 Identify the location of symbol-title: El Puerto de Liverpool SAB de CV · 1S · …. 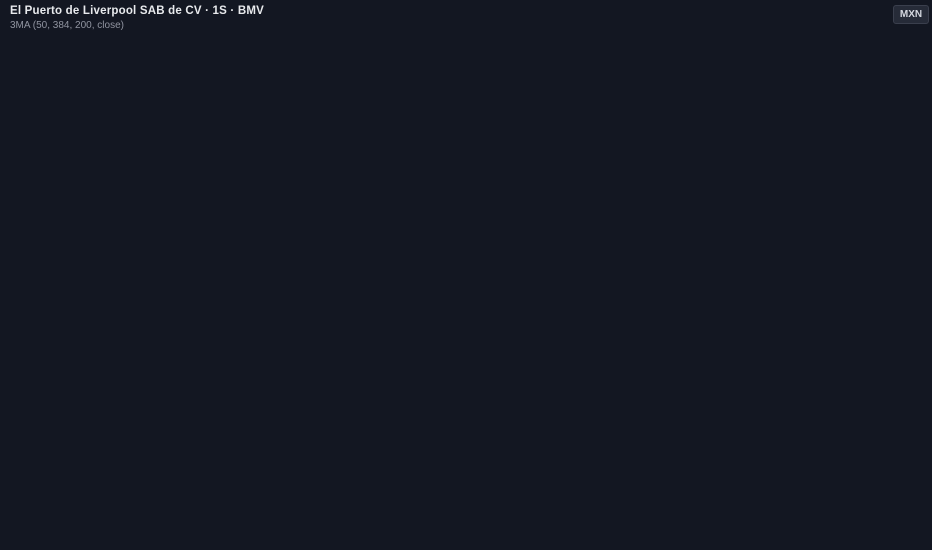
(137, 11).